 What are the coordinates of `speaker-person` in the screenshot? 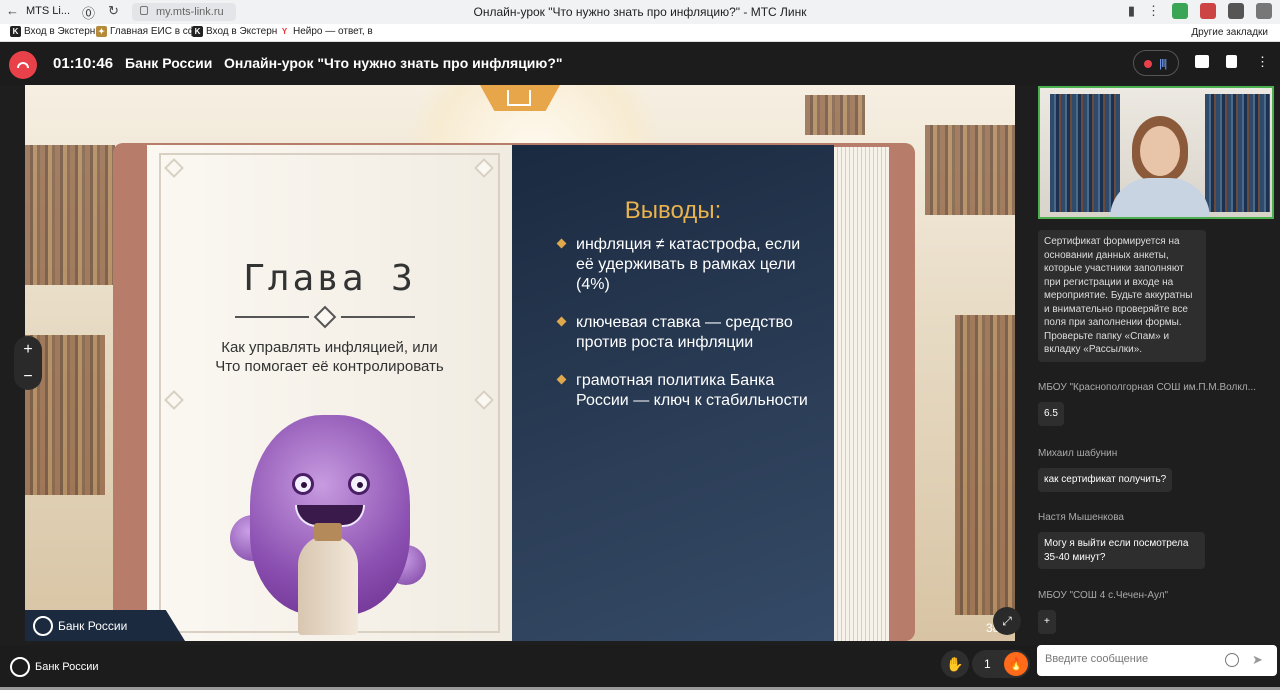 It's located at (1160, 166).